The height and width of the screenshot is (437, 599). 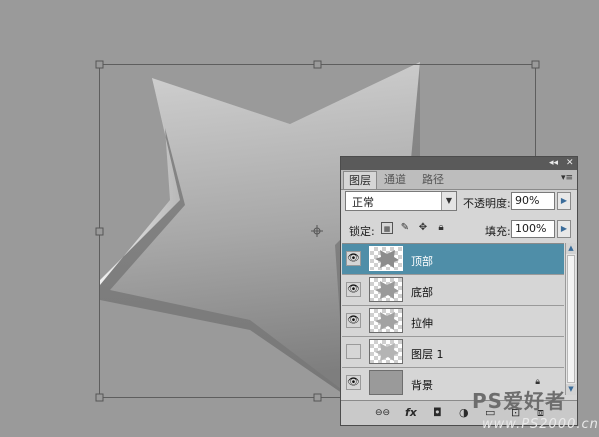 I want to click on panel-title-bar: ◂◂ ✕, so click(x=459, y=163).